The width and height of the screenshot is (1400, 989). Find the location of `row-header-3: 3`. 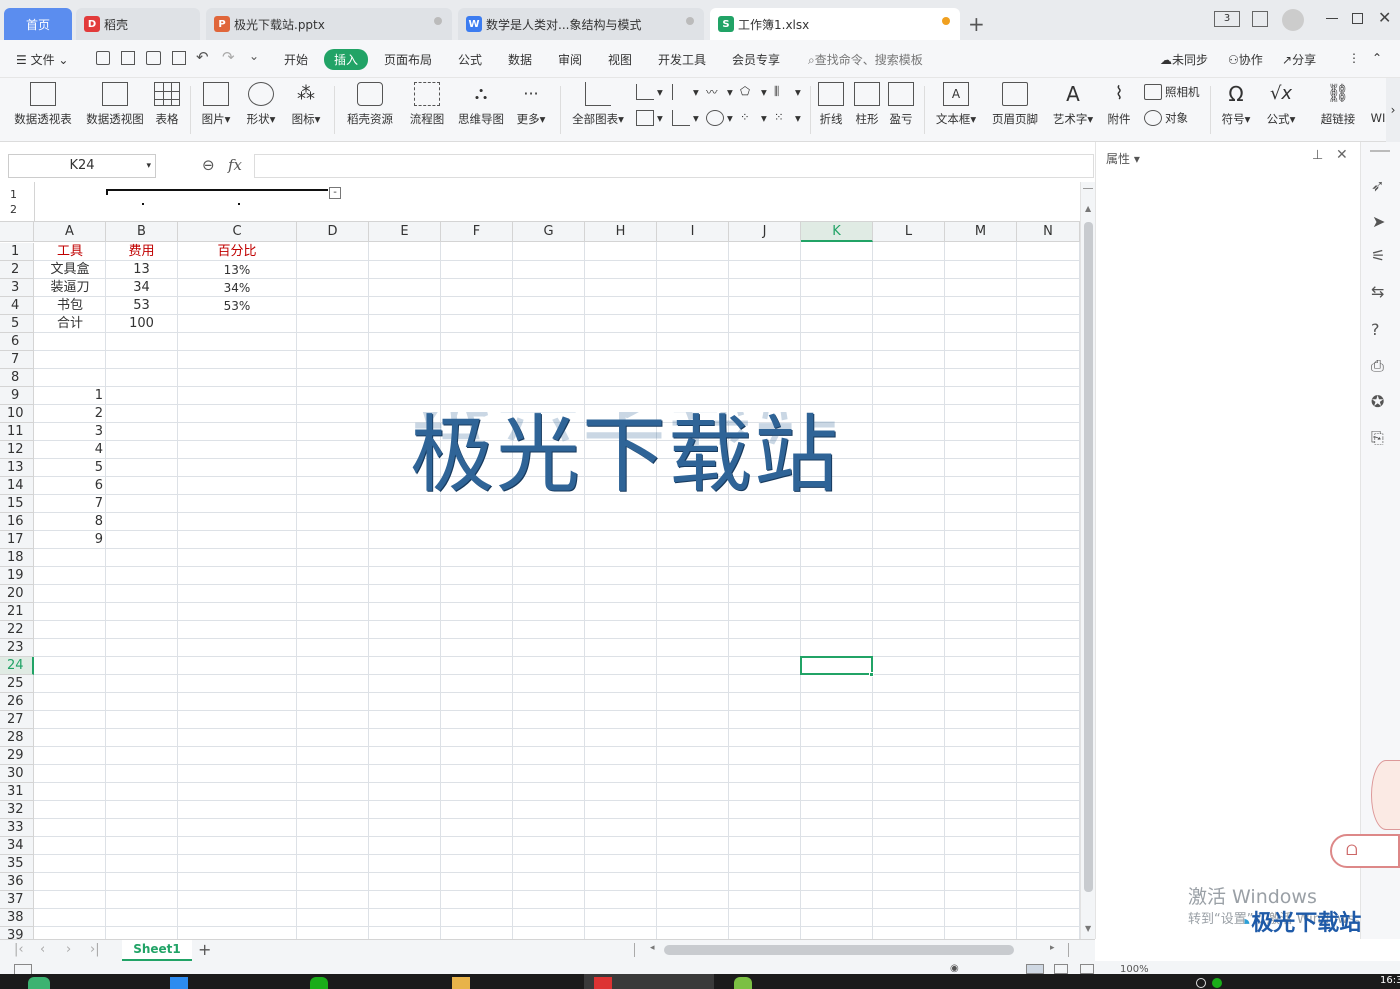

row-header-3: 3 is located at coordinates (17, 288).